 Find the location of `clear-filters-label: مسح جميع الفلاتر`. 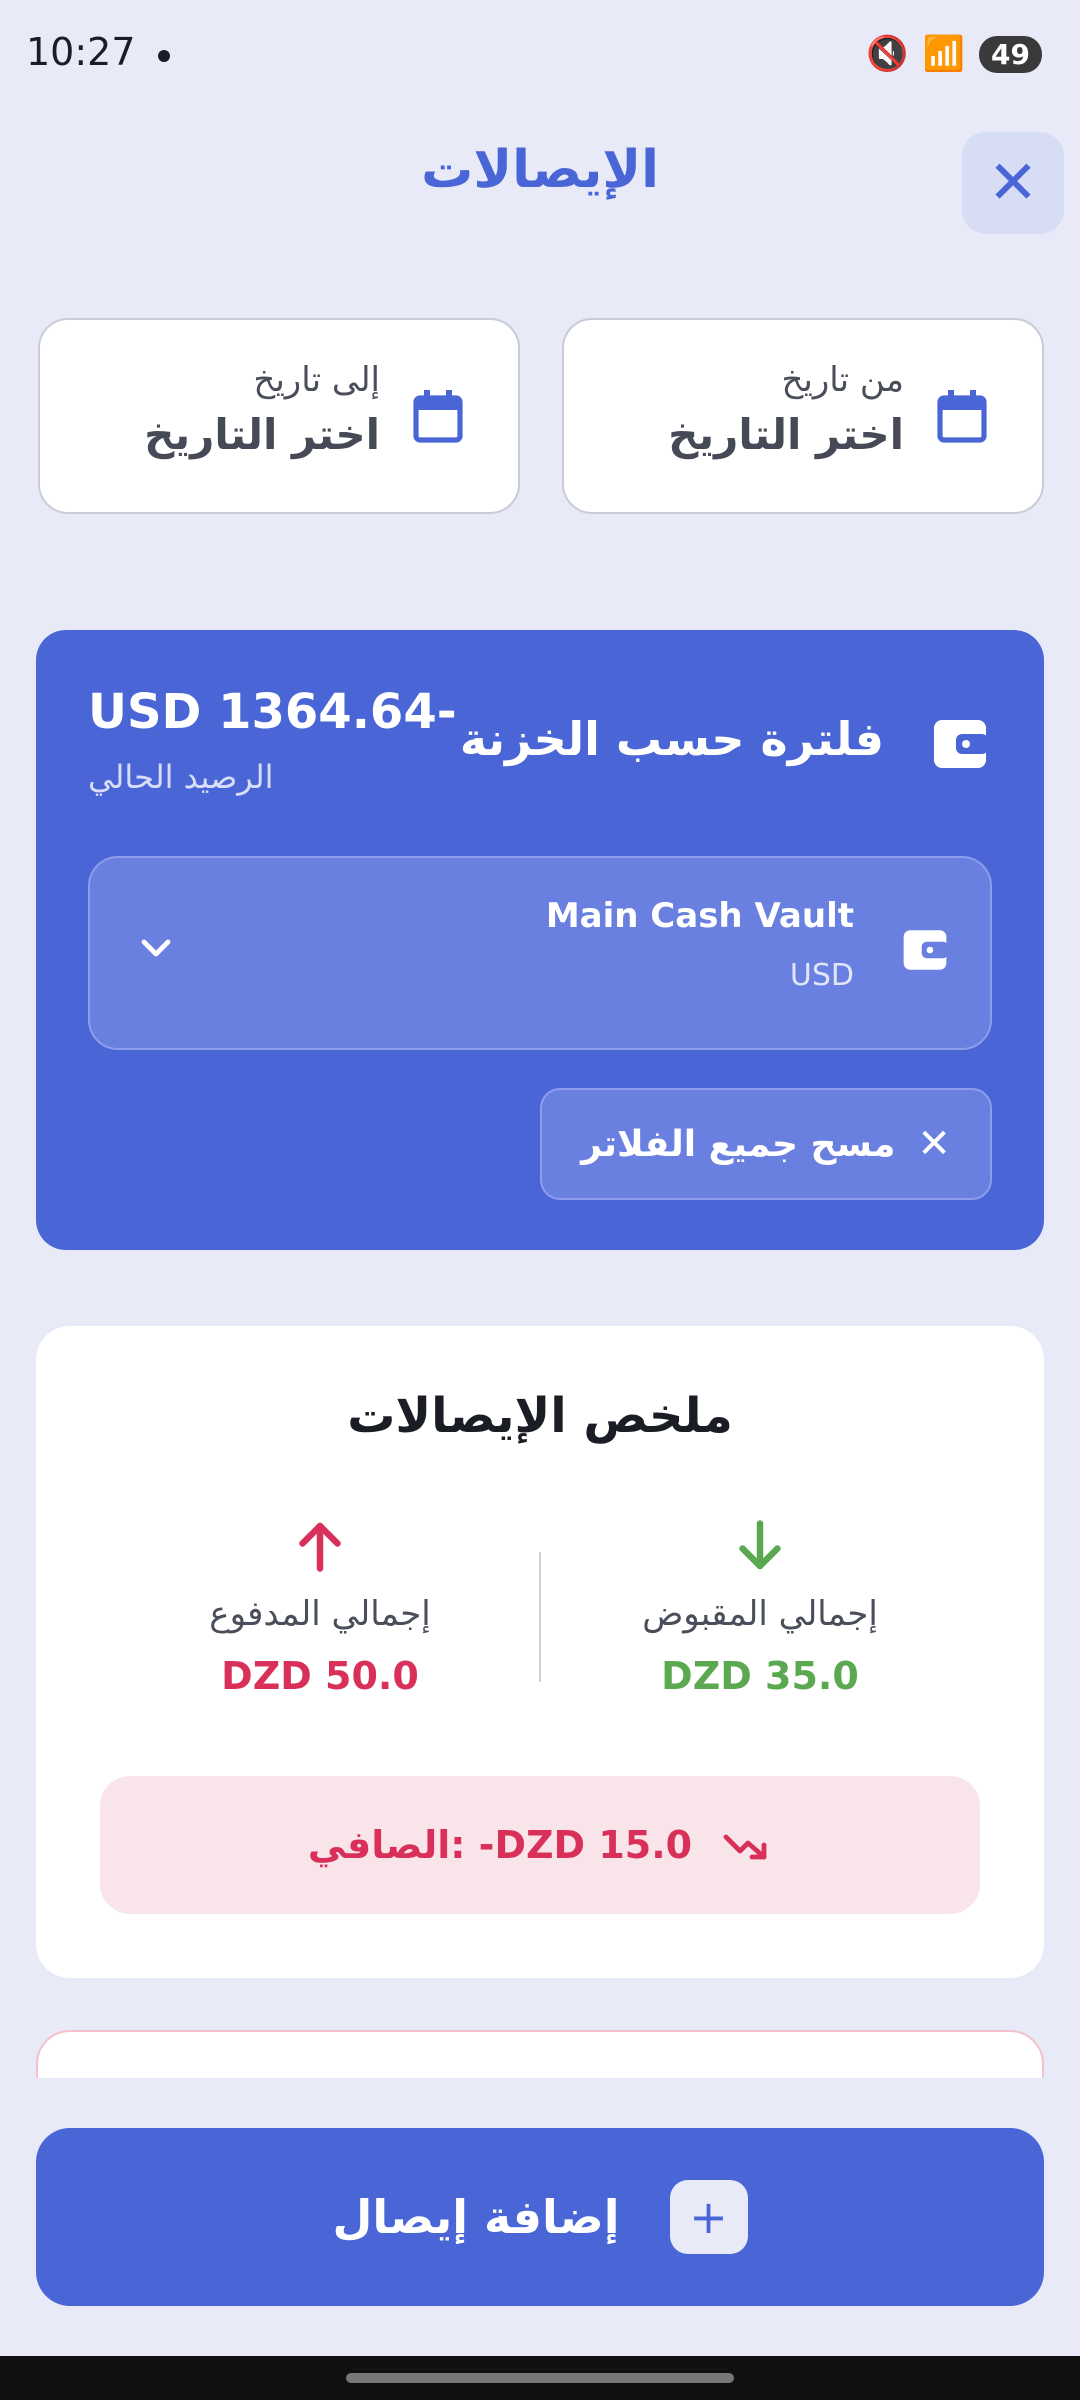

clear-filters-label: مسح جميع الفلاتر is located at coordinates (738, 1144).